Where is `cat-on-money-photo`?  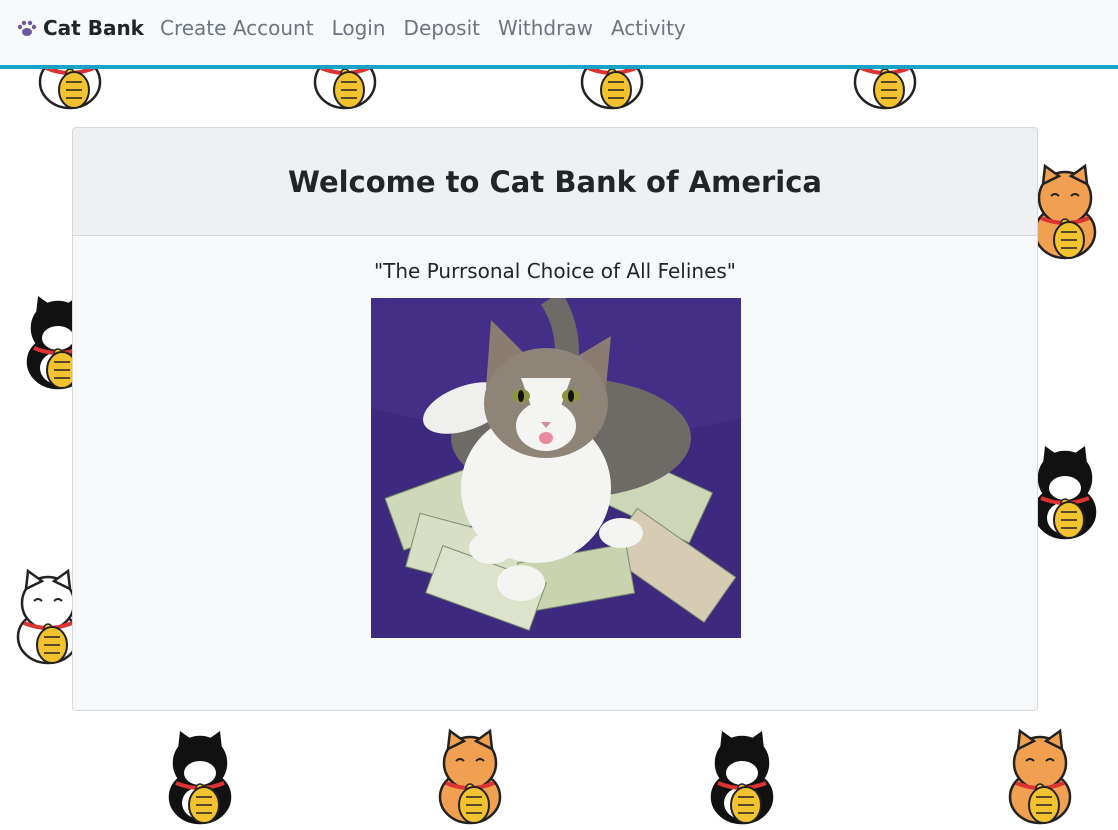
cat-on-money-photo is located at coordinates (556, 468).